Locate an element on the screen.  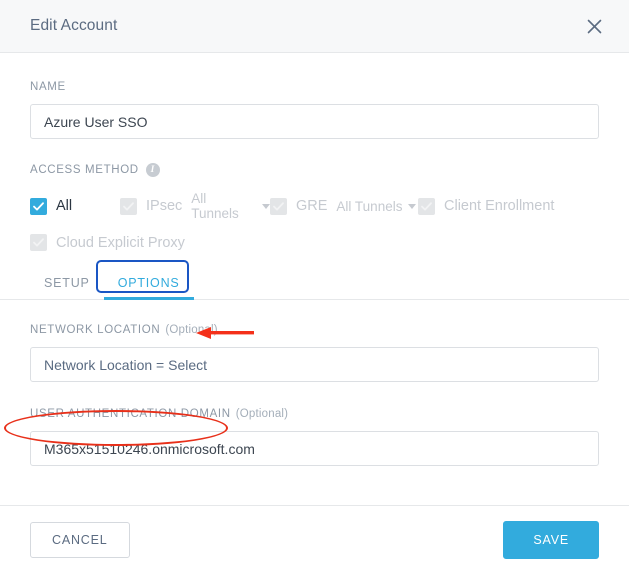
checkbox-cloud-explicit-proxy-label: Cloud Explicit Proxy is located at coordinates (120, 242).